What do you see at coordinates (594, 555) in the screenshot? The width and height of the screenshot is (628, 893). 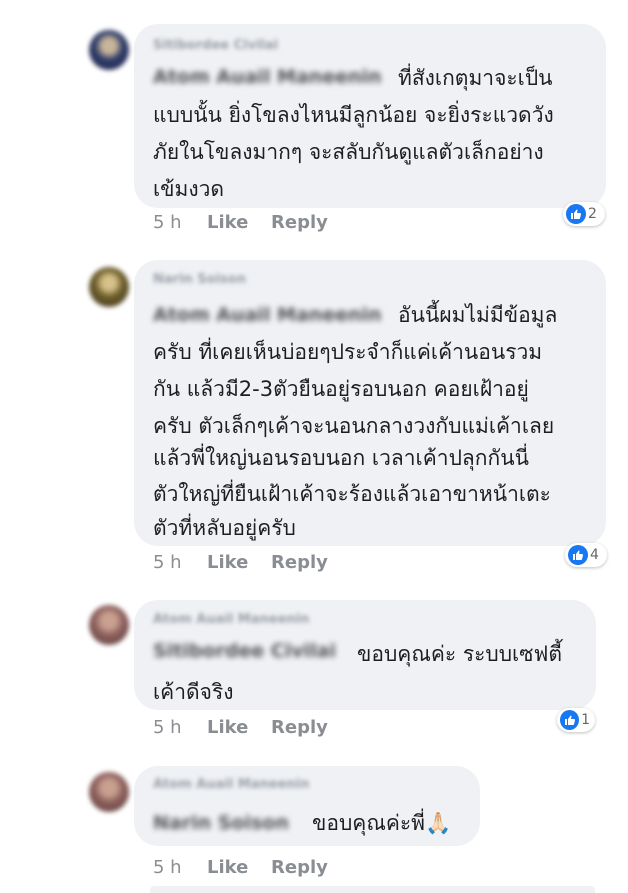 I see `reaction-count: 4` at bounding box center [594, 555].